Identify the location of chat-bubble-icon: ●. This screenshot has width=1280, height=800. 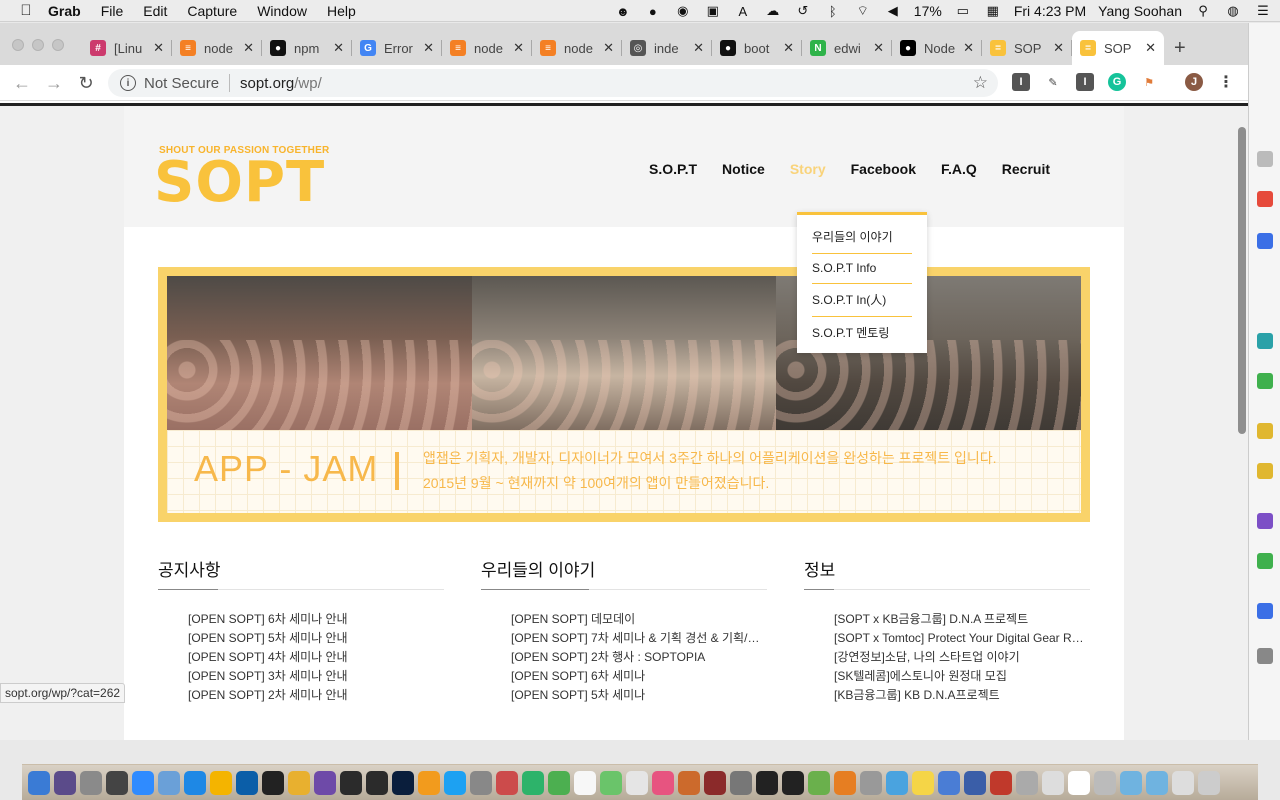
(653, 11).